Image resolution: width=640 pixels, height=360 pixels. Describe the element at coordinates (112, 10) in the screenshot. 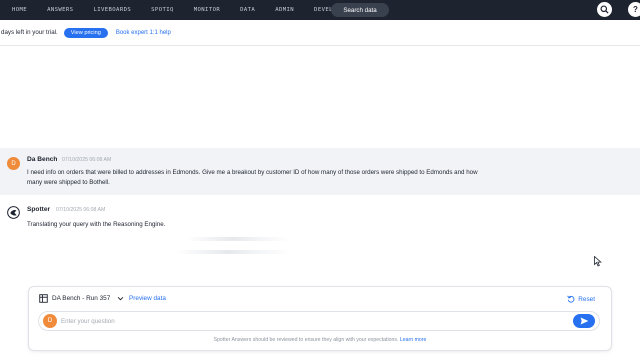

I see `nav-item-liveboards: LIVEBOARDS` at that location.